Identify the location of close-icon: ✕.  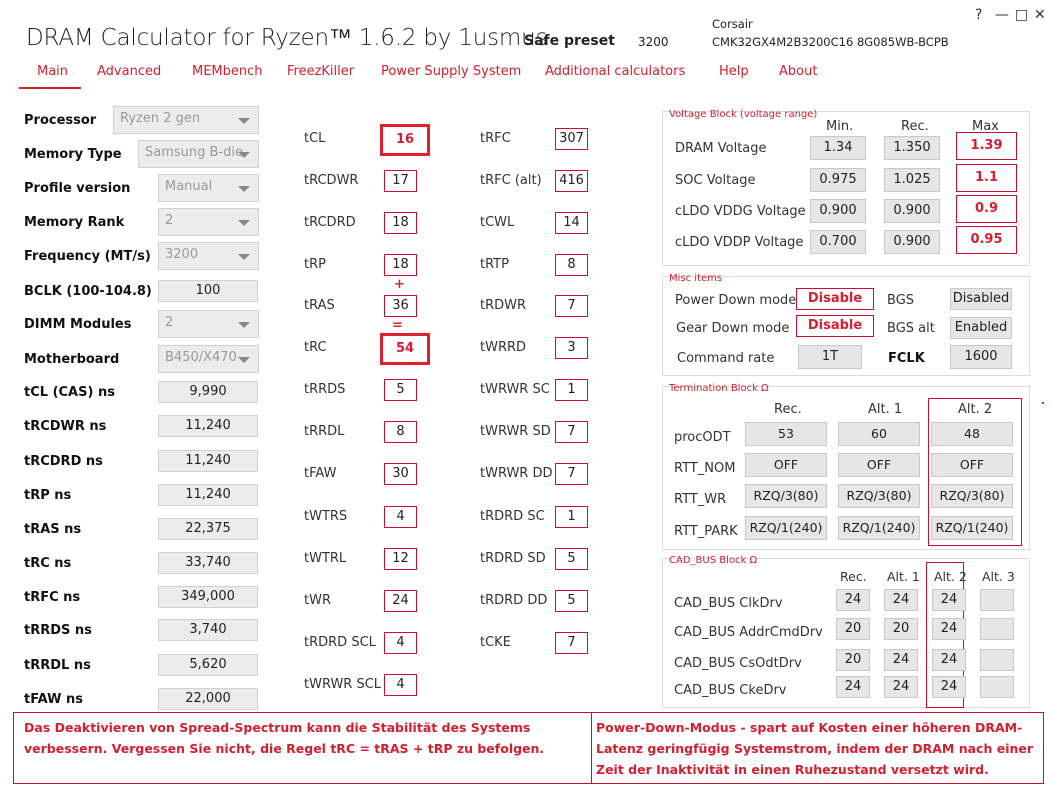
(1040, 15).